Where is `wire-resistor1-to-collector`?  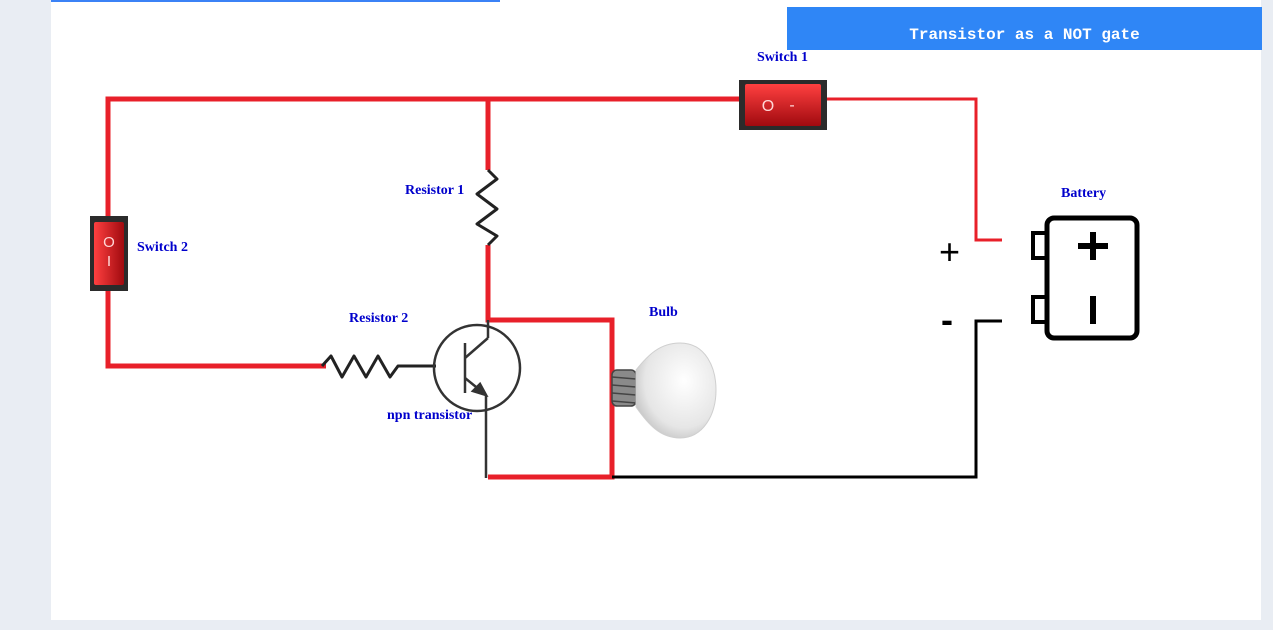
wire-resistor1-to-collector is located at coordinates (550, 362).